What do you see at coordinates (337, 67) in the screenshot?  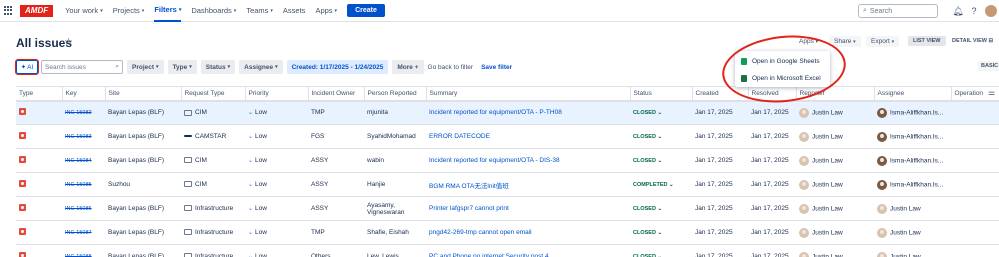 I see `created-filter-button: Created: 1/17/2025 - 1/24/2025` at bounding box center [337, 67].